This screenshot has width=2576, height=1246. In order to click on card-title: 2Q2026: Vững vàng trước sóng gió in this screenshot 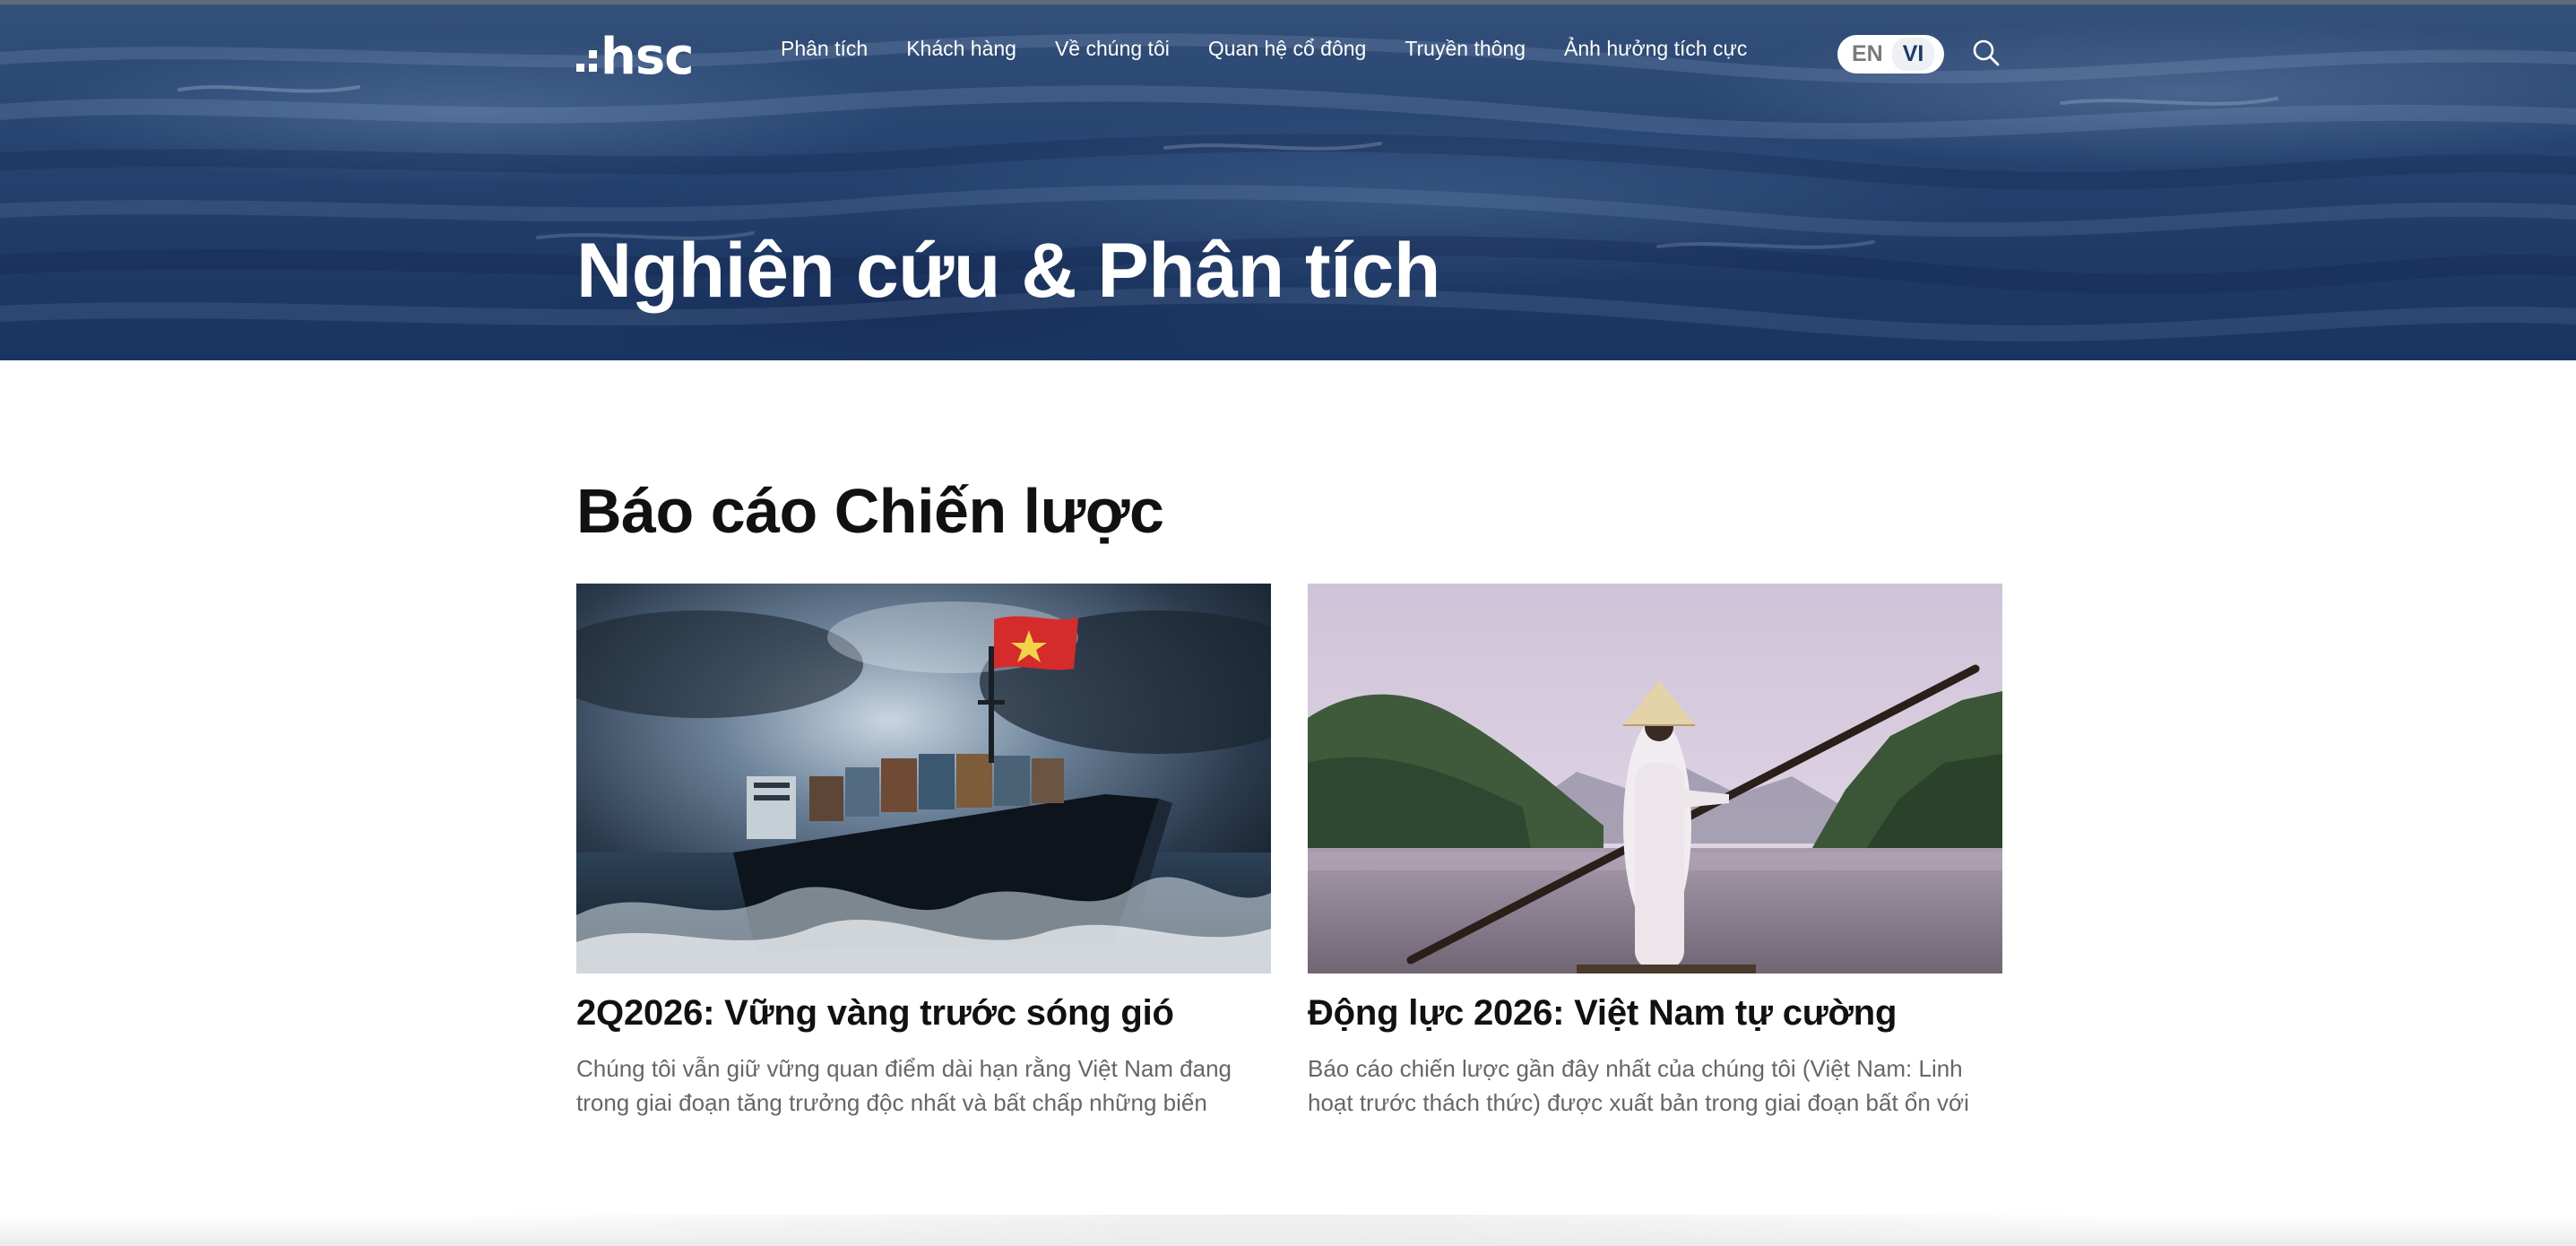, I will do `click(923, 1014)`.